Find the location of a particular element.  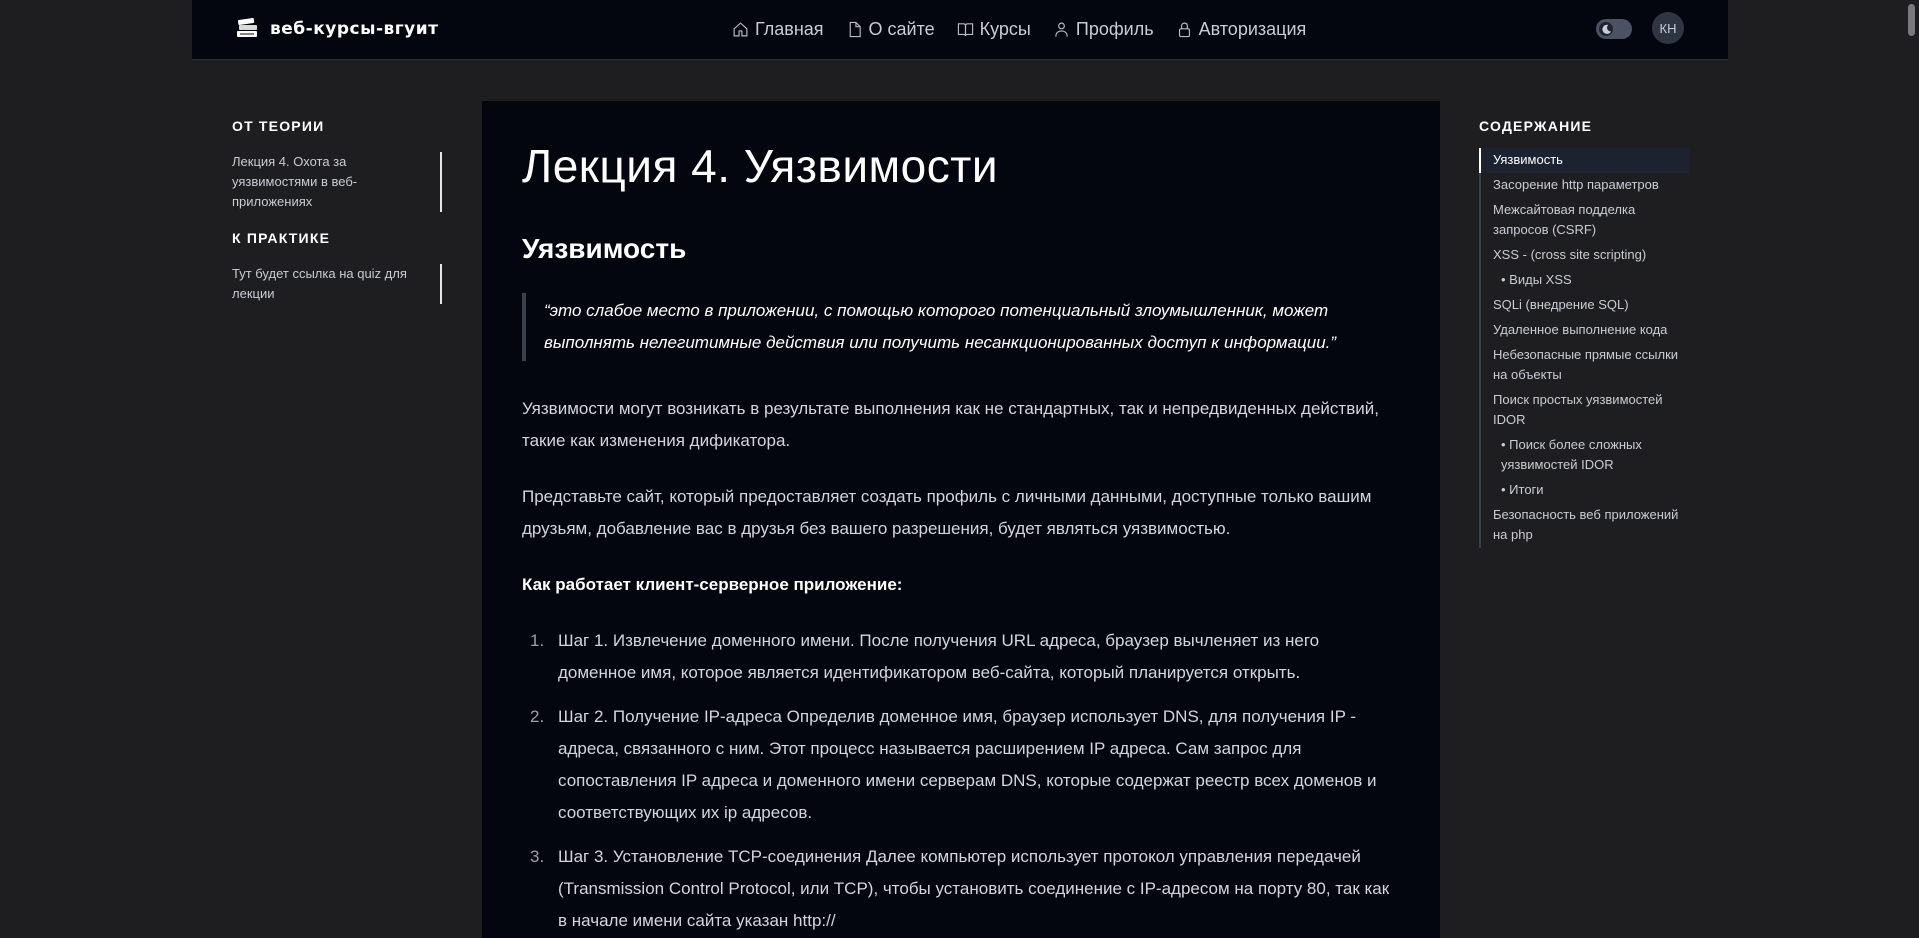

toc-item: Безопасность веб приложений на php is located at coordinates (1585, 525).